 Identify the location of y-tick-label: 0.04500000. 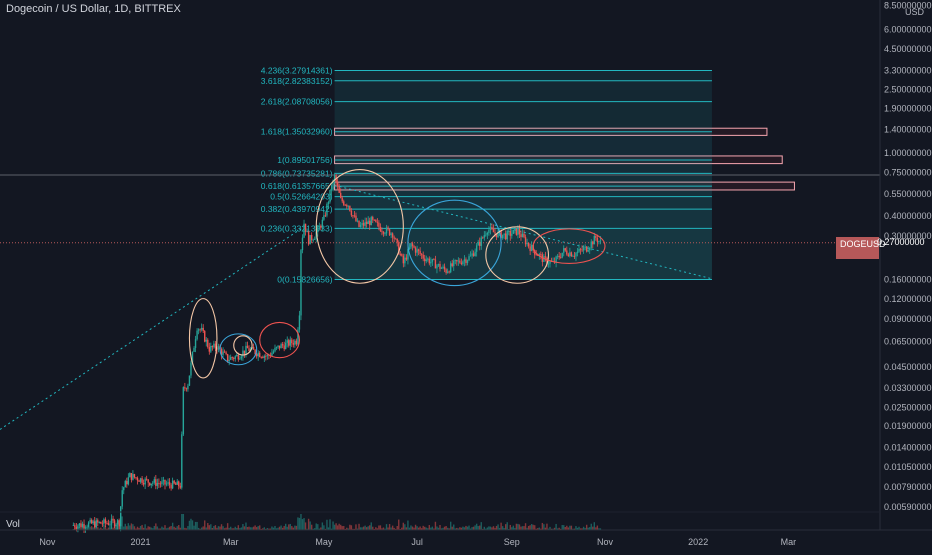
(908, 367).